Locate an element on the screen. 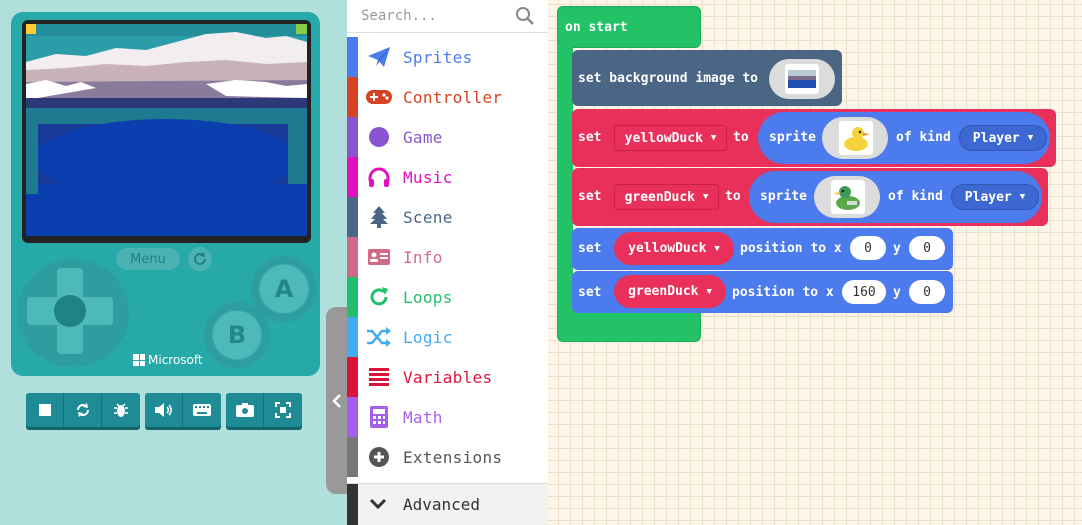  y-keyword: y is located at coordinates (897, 248).